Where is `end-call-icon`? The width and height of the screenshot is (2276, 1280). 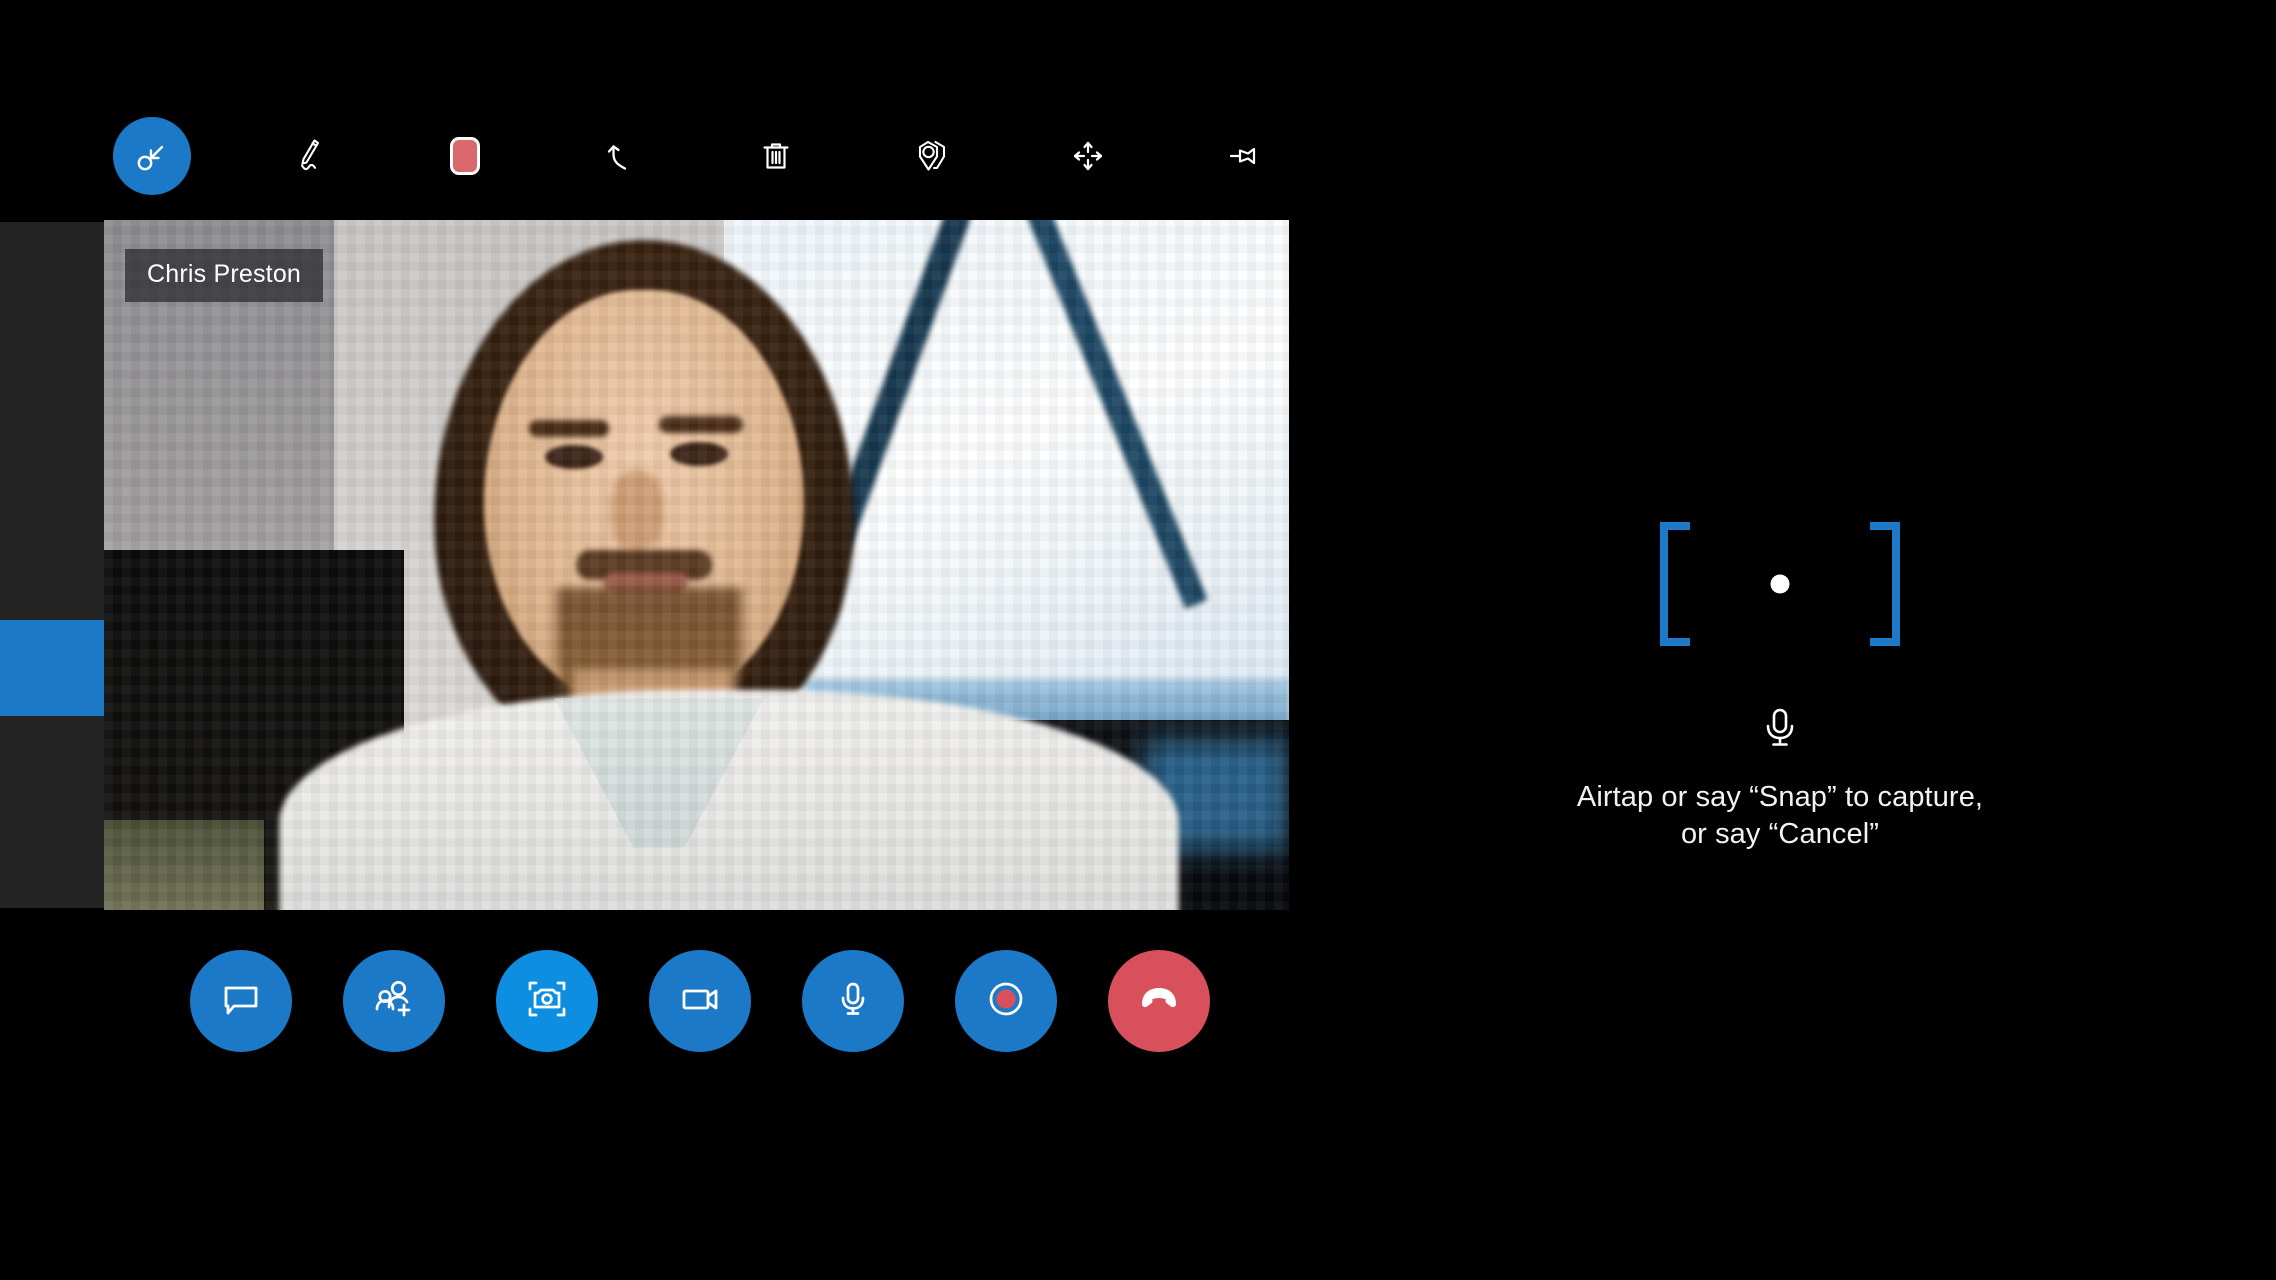
end-call-icon is located at coordinates (1159, 1001).